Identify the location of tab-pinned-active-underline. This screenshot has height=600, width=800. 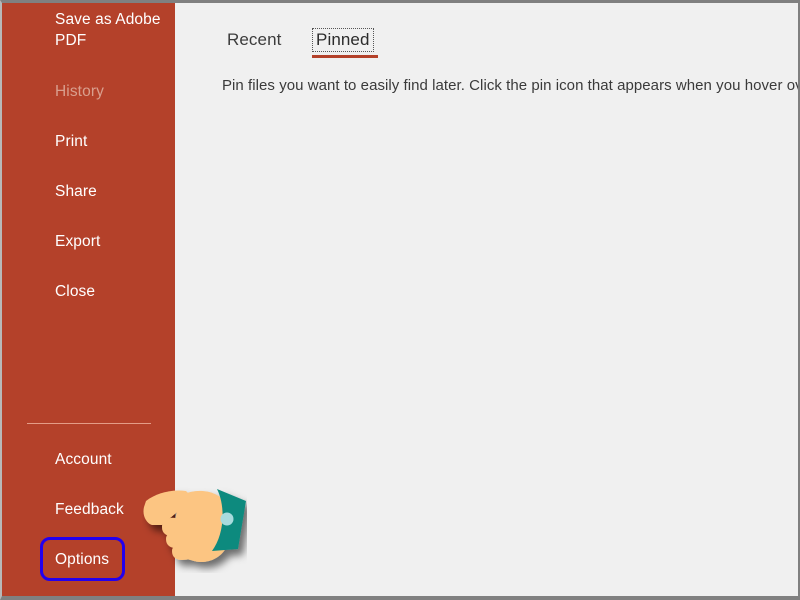
(345, 56).